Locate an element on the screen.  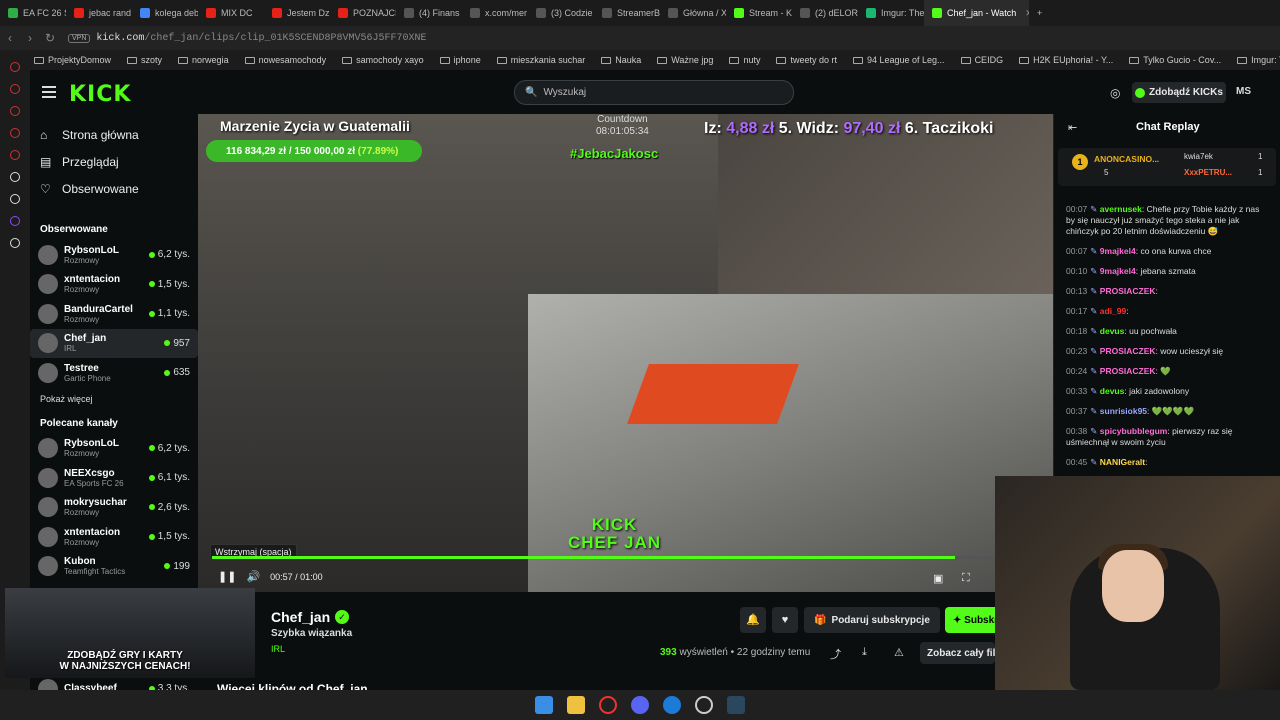
search-input: 🔍 Wyszukaj is located at coordinates (654, 92).